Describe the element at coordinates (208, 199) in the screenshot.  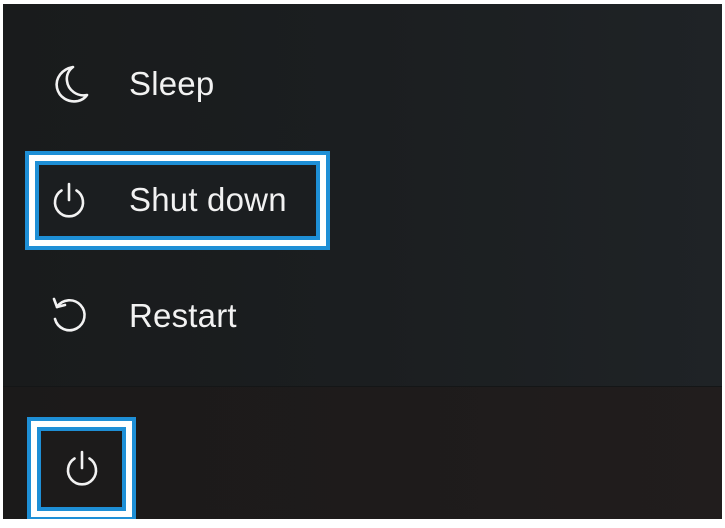
I see `shut-down-label: Shut down` at that location.